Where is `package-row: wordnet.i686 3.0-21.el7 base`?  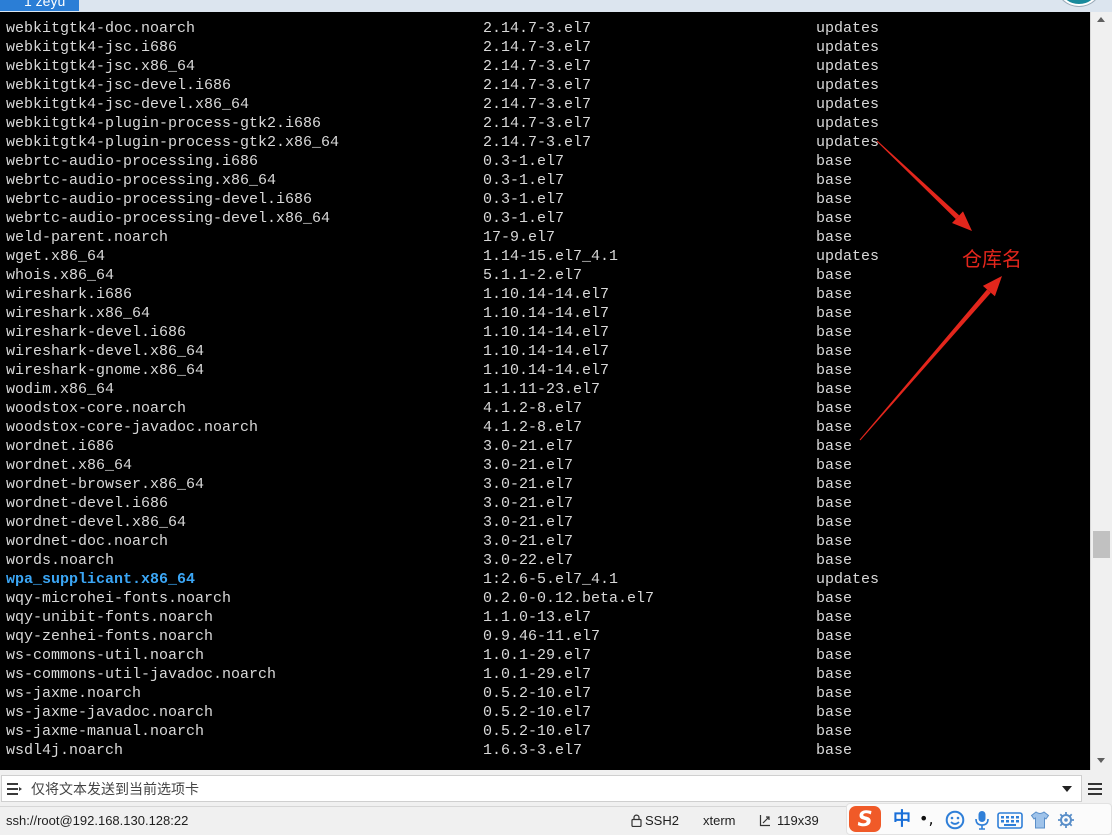 package-row: wordnet.i686 3.0-21.el7 base is located at coordinates (545, 446).